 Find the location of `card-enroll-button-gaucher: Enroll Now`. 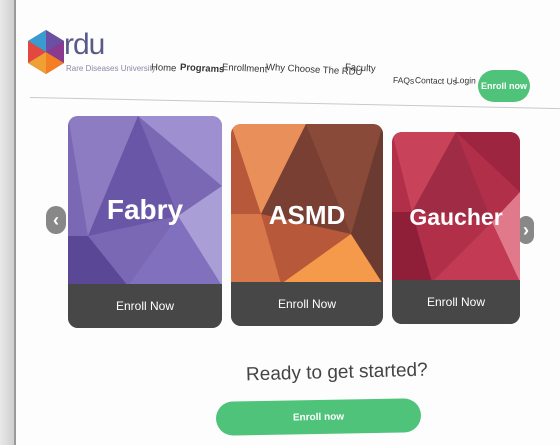

card-enroll-button-gaucher: Enroll Now is located at coordinates (456, 302).